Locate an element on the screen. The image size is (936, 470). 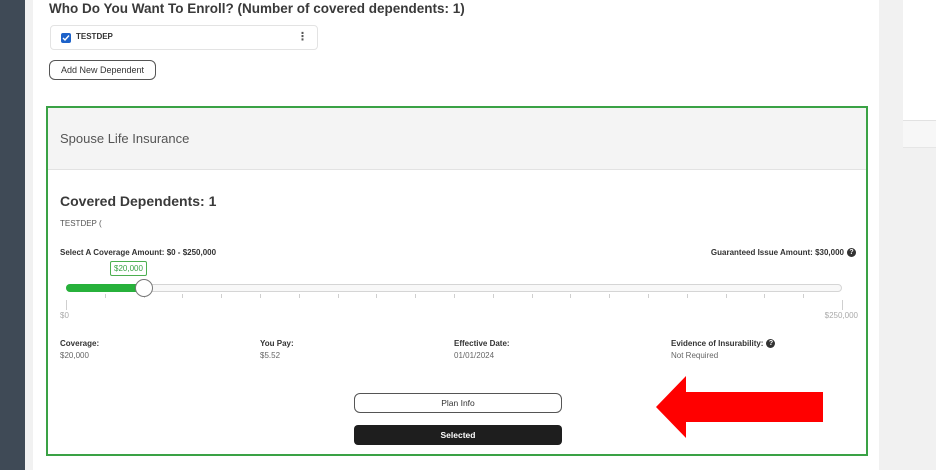
coverage-value: $20,000 is located at coordinates (74, 355).